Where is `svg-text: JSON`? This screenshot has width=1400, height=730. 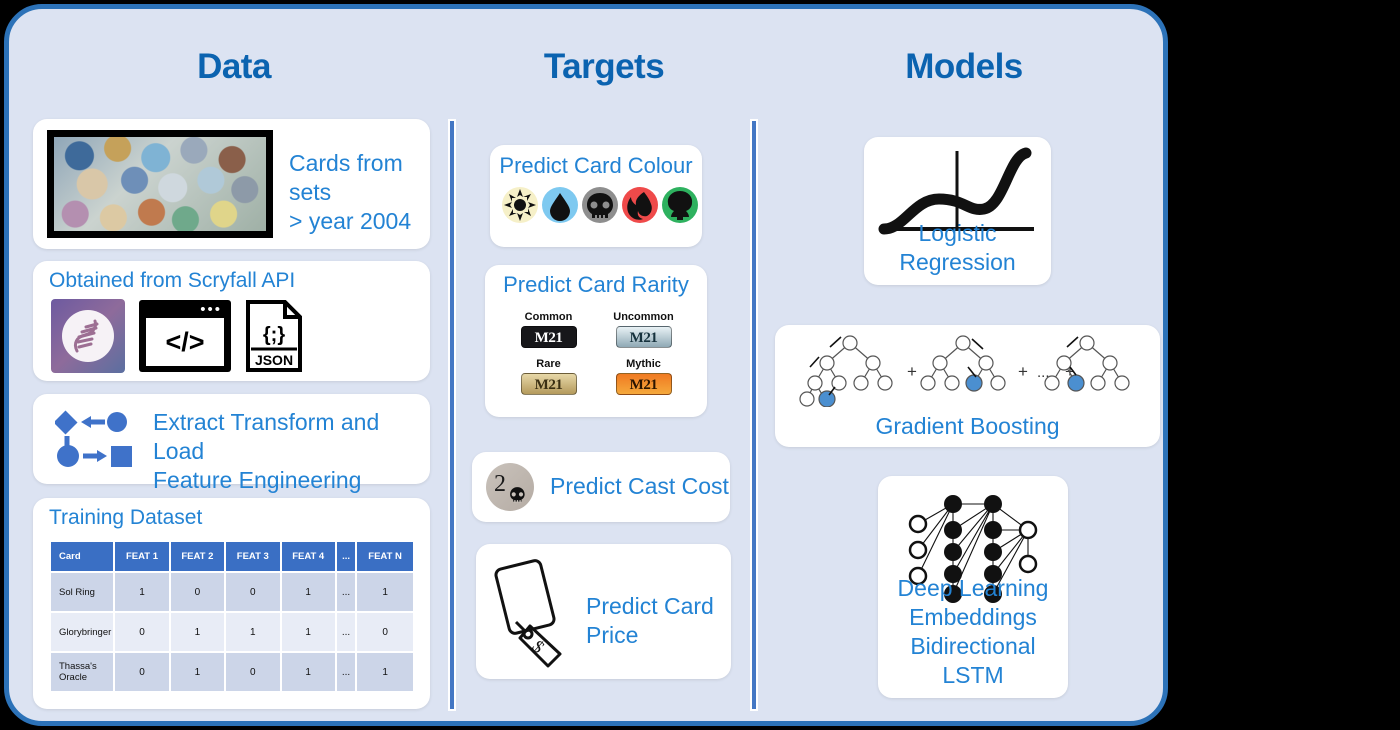 svg-text: JSON is located at coordinates (274, 360).